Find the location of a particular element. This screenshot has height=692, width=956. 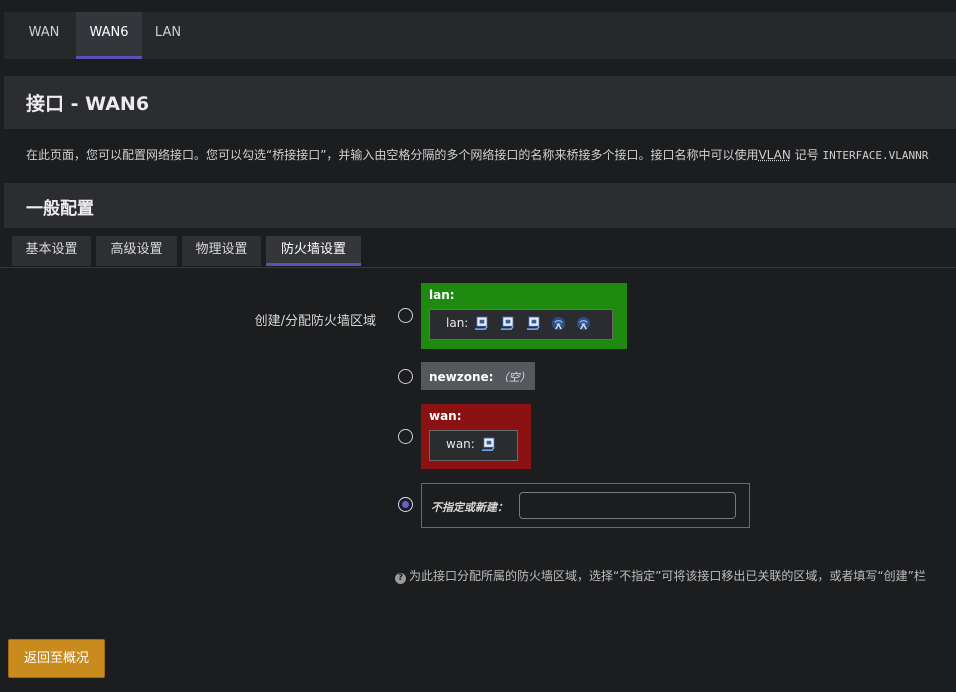

zone-wan-networks: wan: is located at coordinates (473, 445).